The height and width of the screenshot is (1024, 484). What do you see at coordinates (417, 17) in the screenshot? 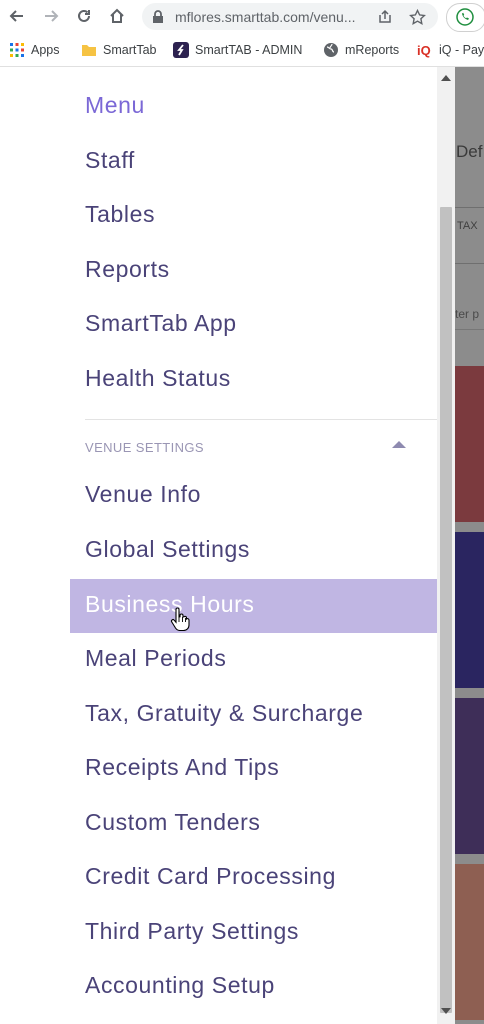
I see `star-icon` at bounding box center [417, 17].